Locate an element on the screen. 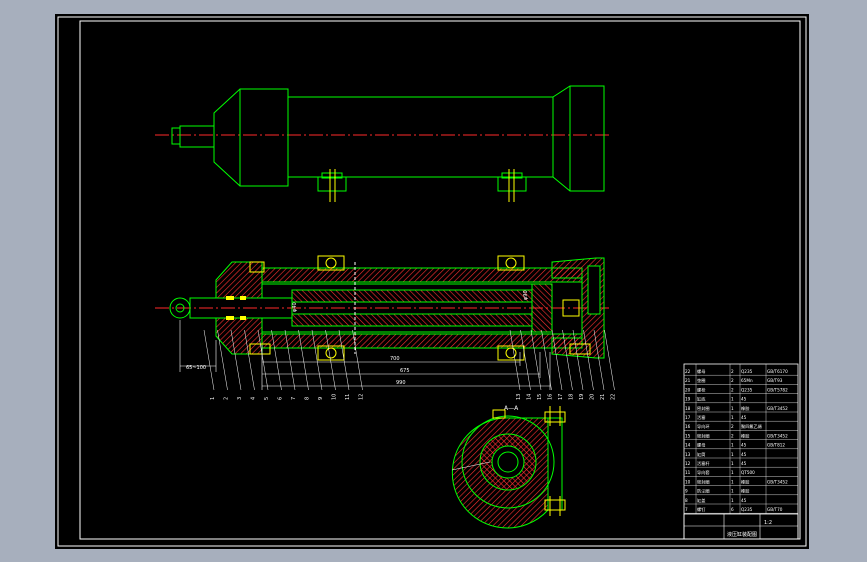 The image size is (867, 562). drawing-name: 液压缸装配图 is located at coordinates (742, 534).